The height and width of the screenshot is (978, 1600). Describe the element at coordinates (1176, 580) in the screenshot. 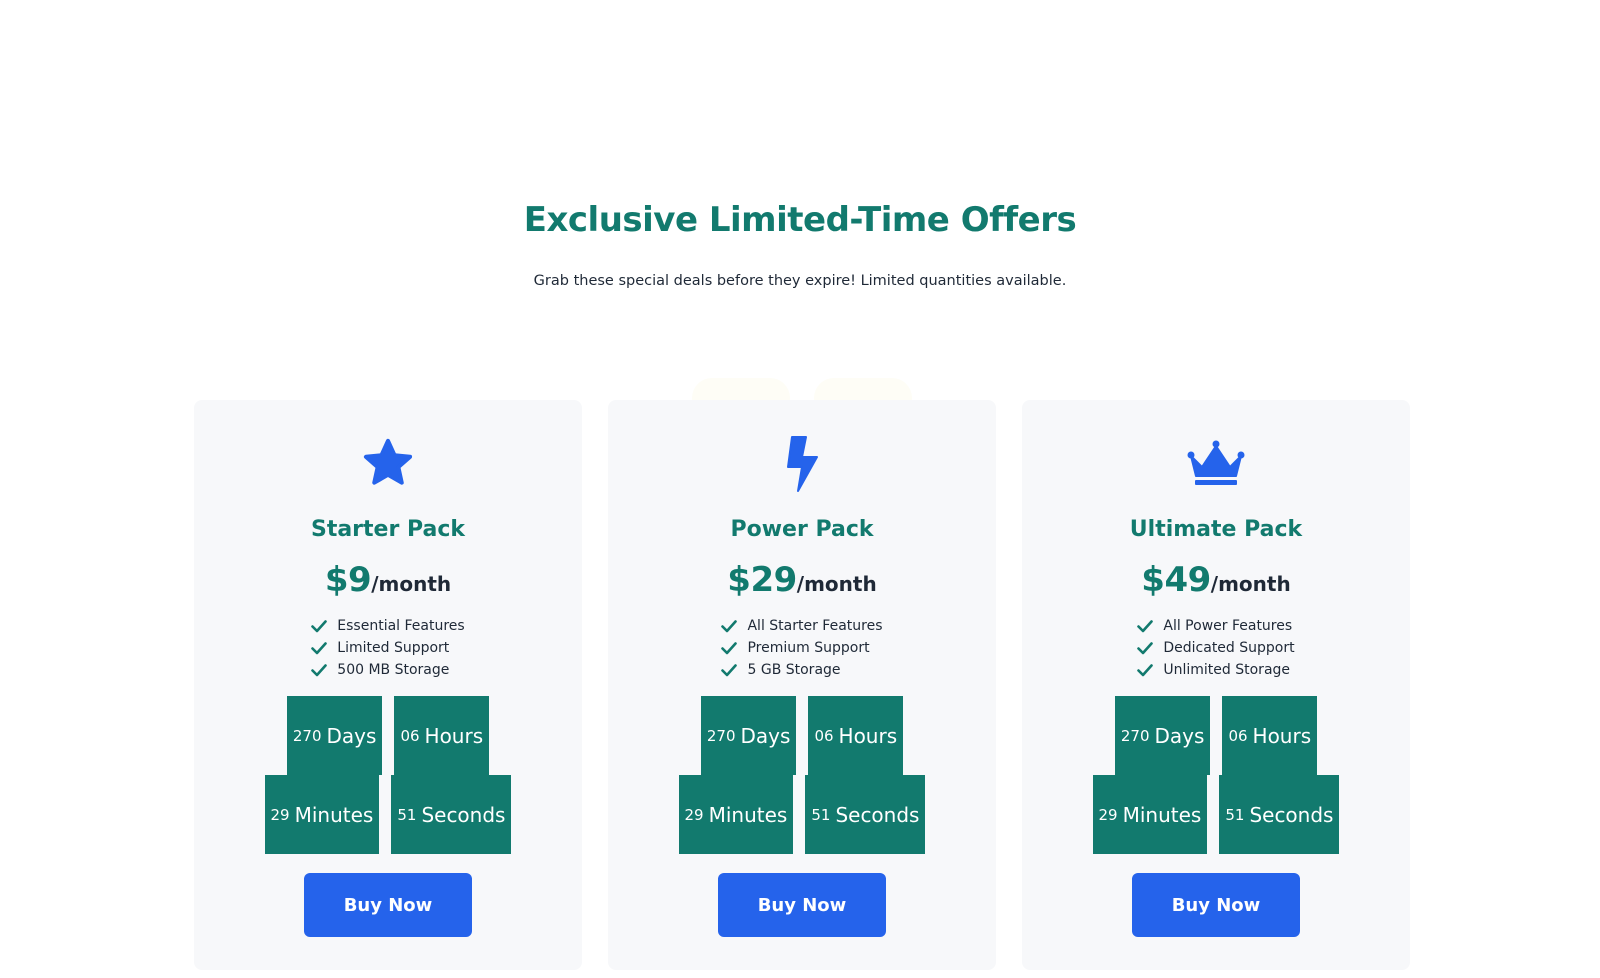

I see `price-amount: $49` at that location.